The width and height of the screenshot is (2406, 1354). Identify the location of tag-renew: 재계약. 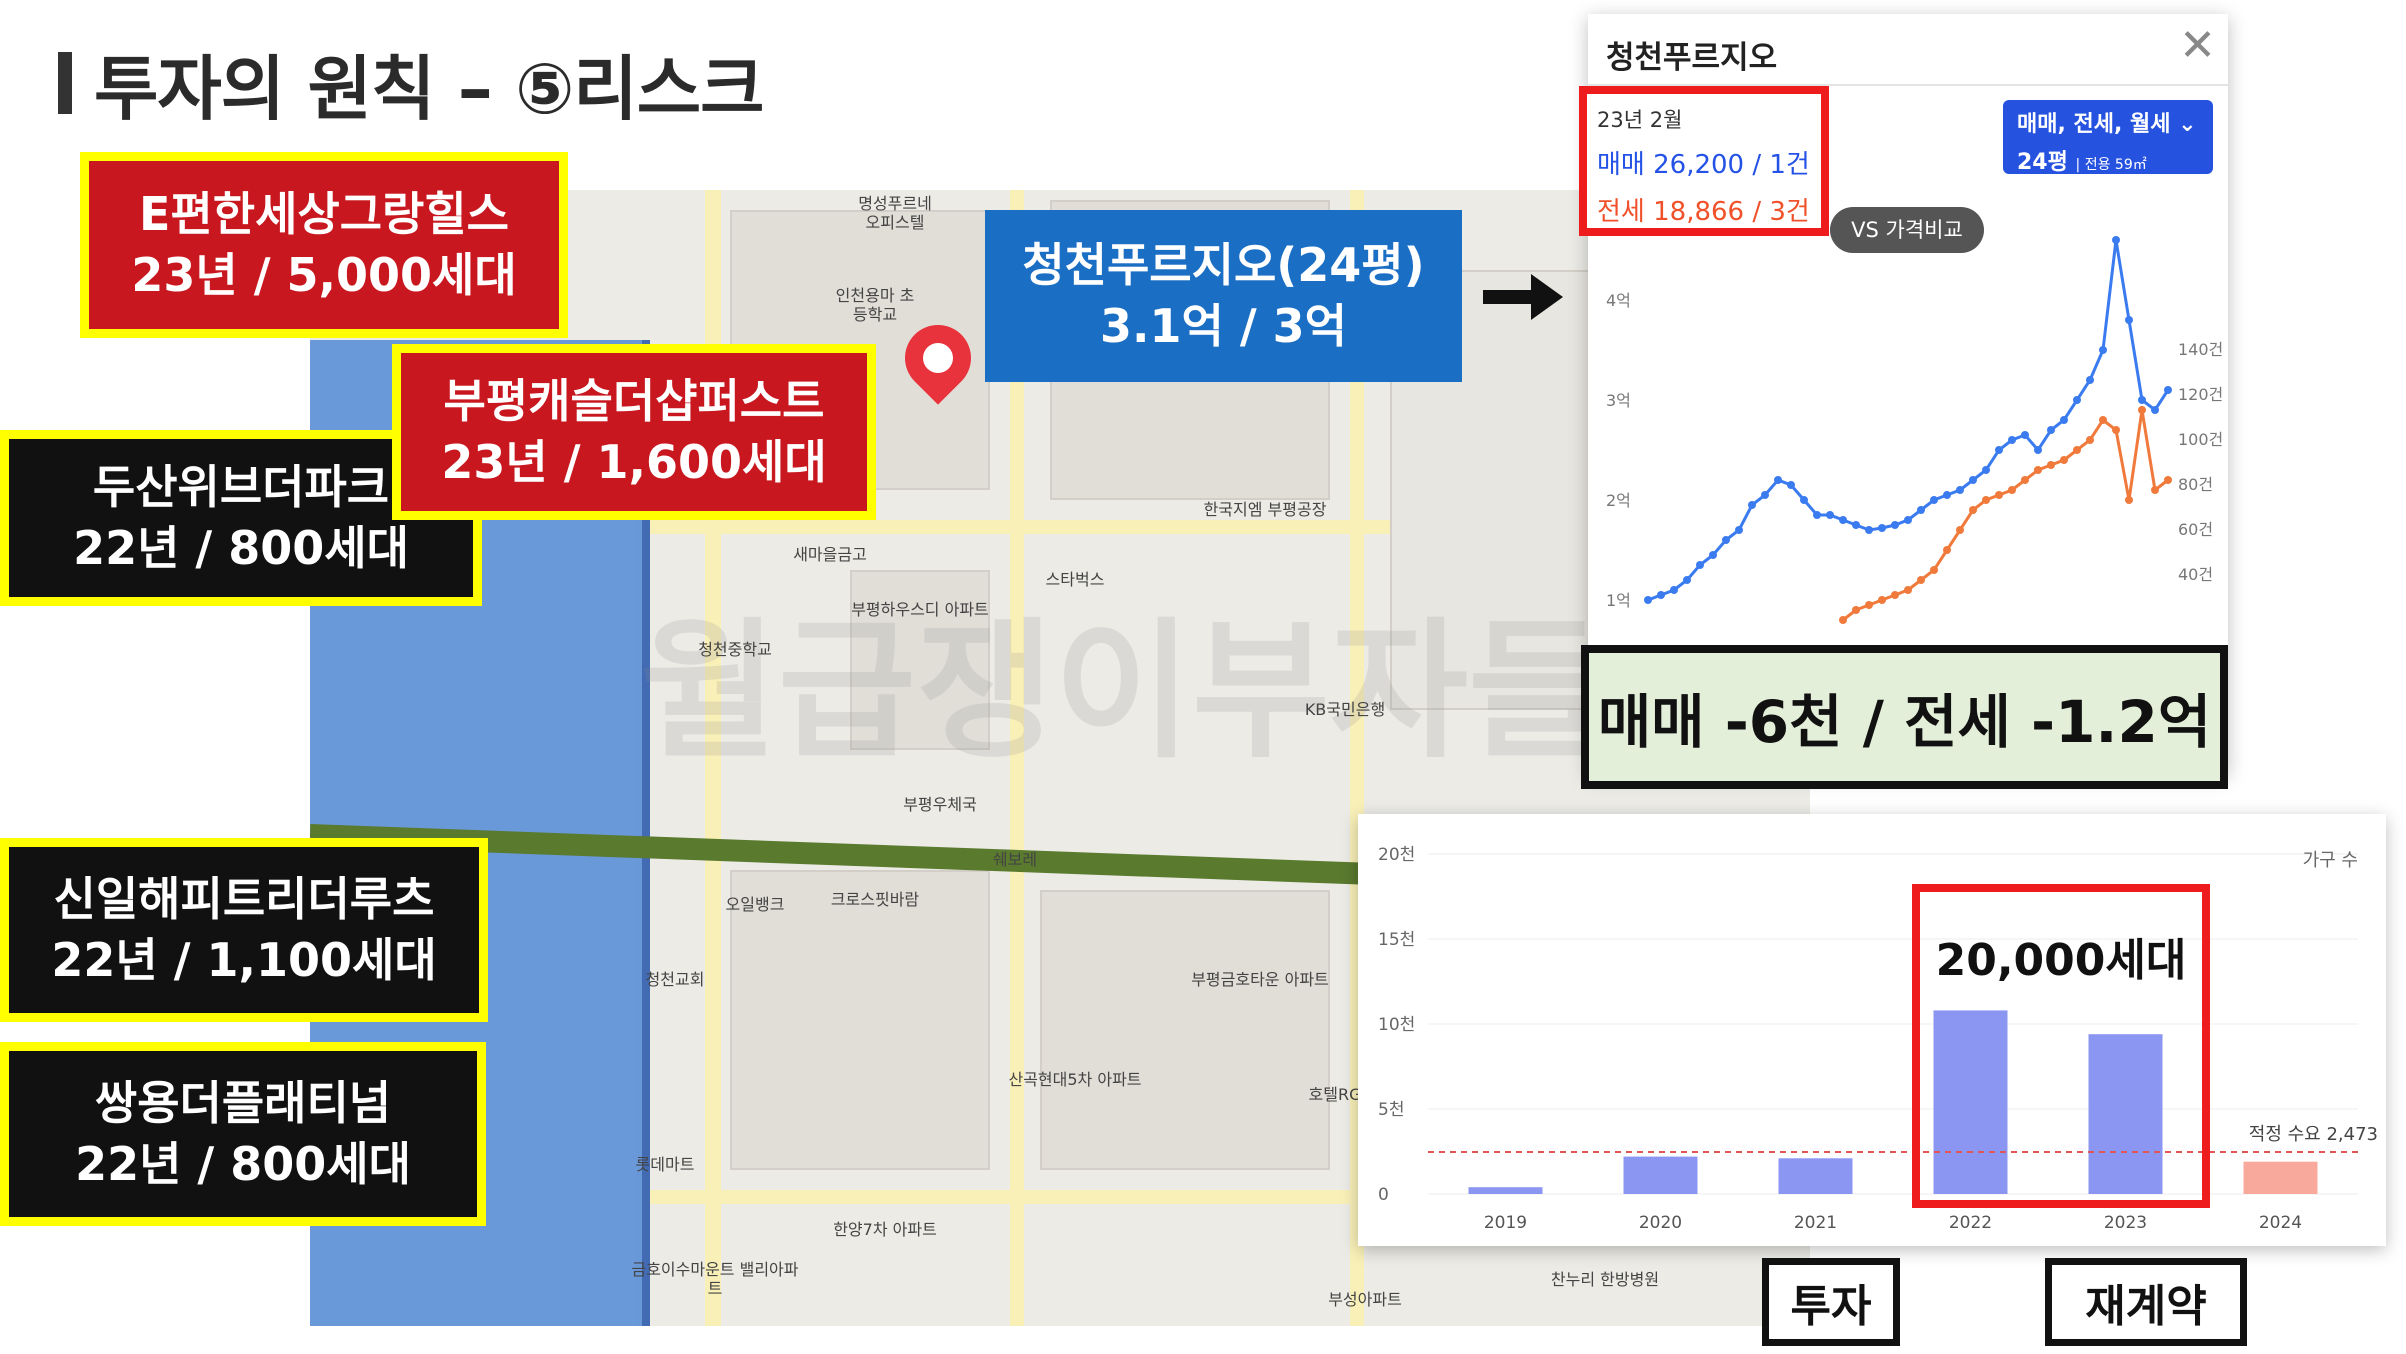
(2146, 1302).